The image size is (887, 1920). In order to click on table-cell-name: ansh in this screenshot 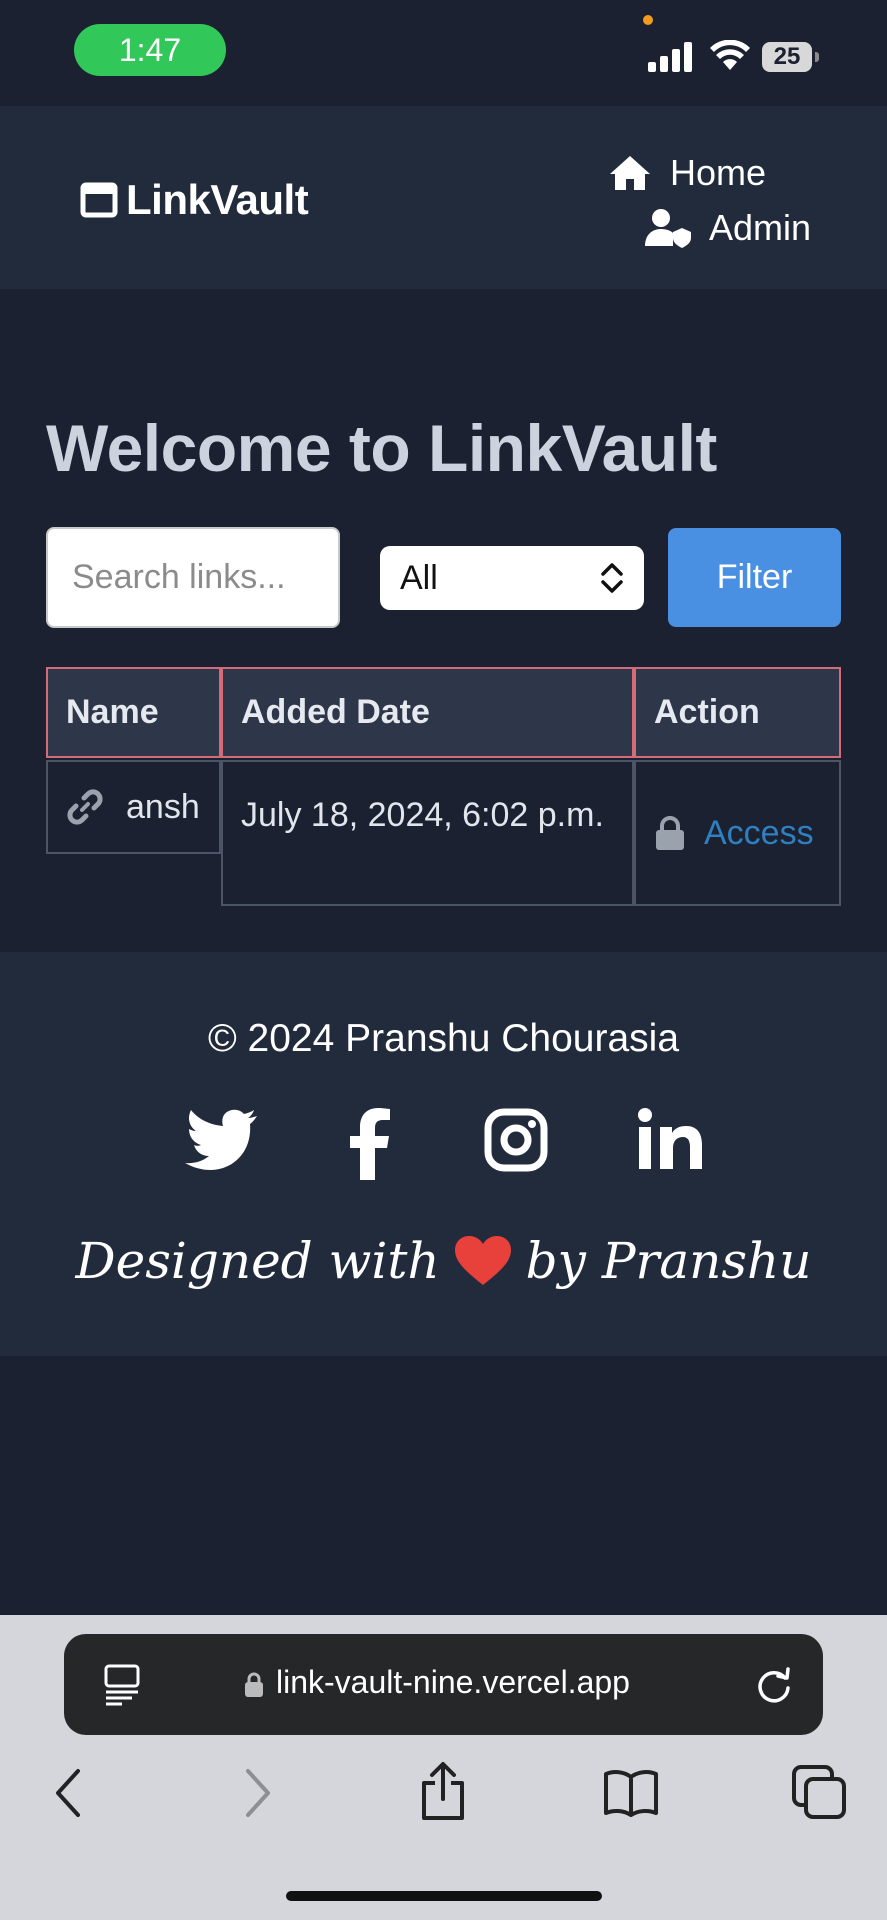, I will do `click(133, 807)`.